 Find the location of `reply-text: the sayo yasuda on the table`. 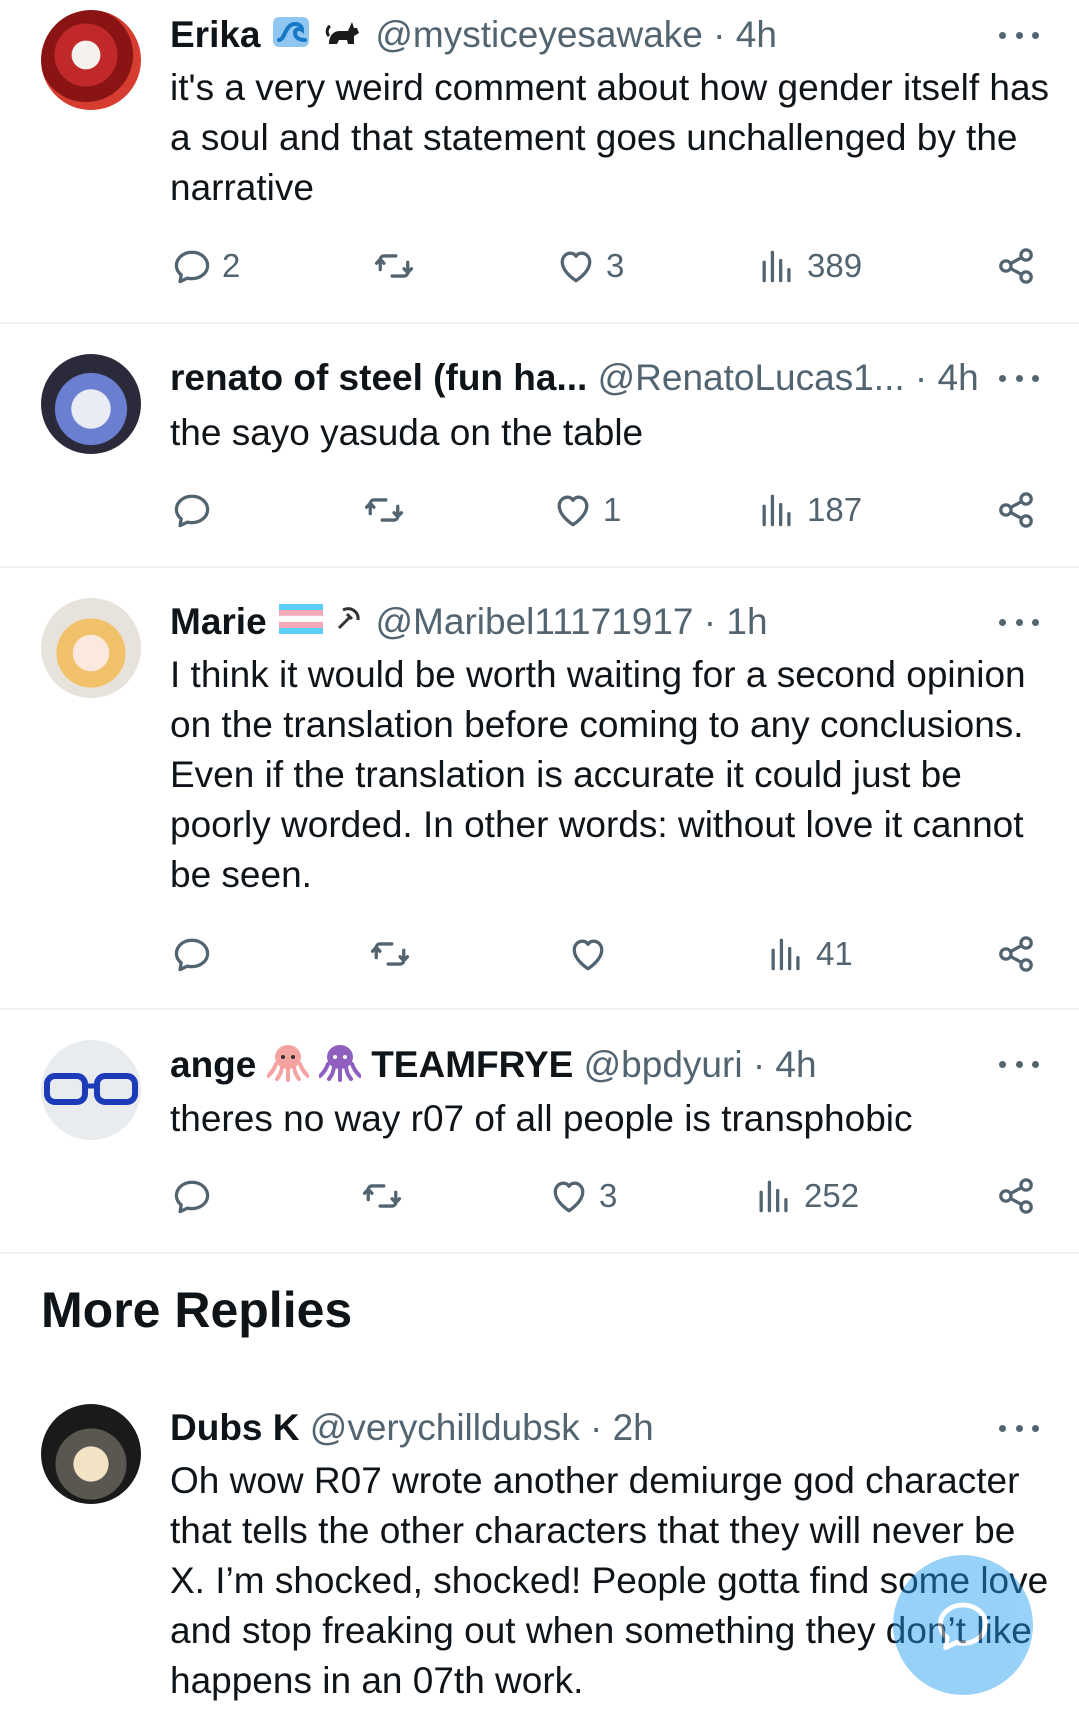

reply-text: the sayo yasuda on the table is located at coordinates (407, 432).